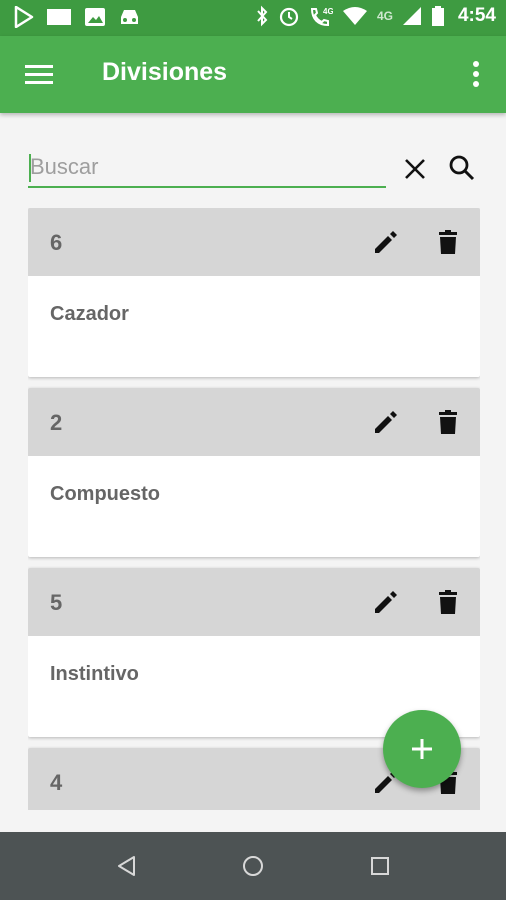 This screenshot has height=900, width=506. Describe the element at coordinates (89, 314) in the screenshot. I see `division-name: Cazador` at that location.